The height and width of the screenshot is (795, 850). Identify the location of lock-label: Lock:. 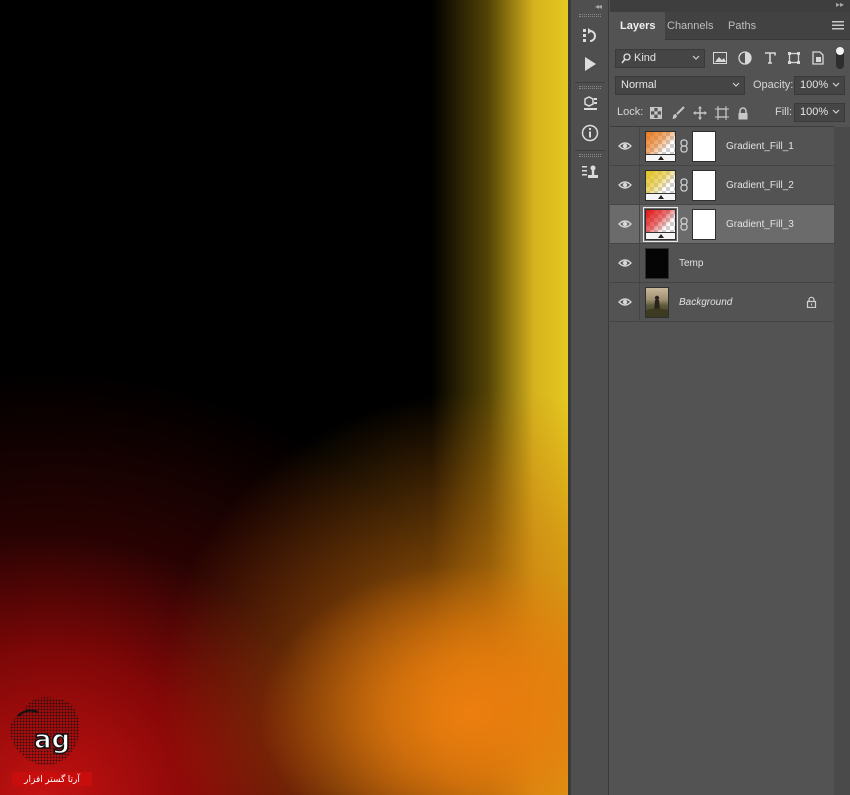
(630, 112).